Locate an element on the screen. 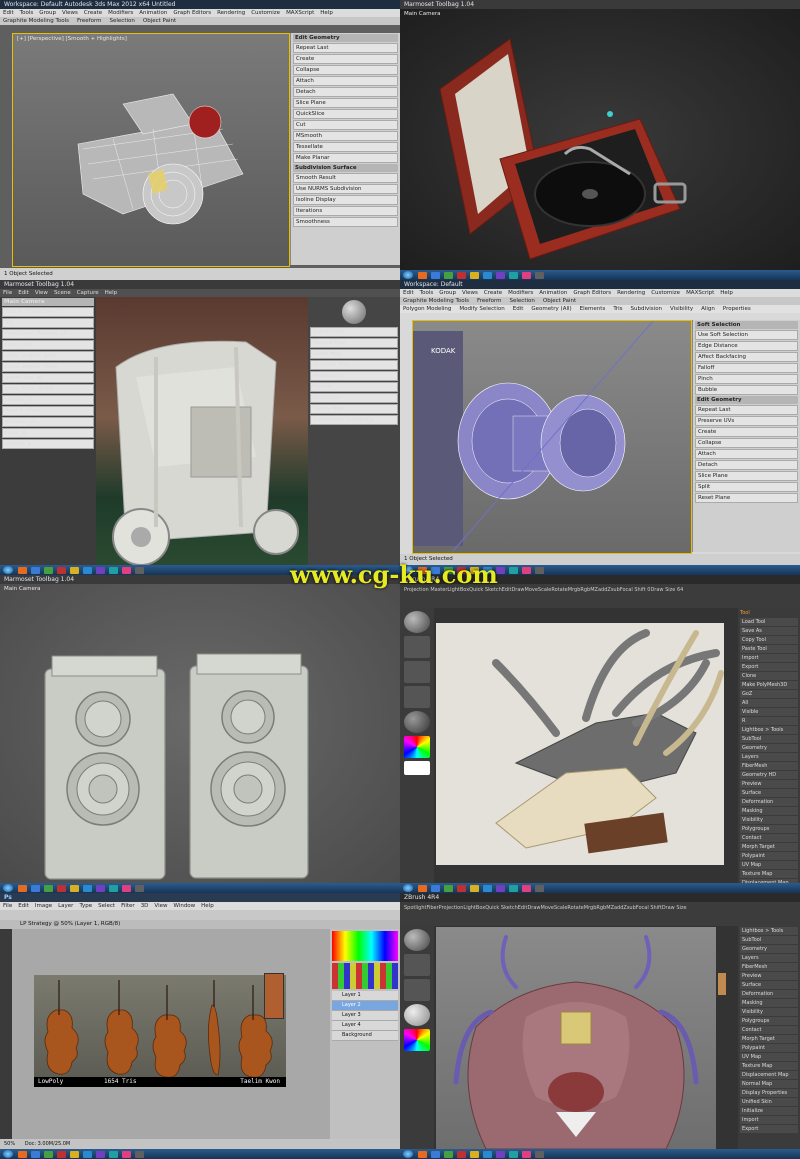 The image size is (800, 1159). shelf-button: Focal Shift is located at coordinates (649, 908).